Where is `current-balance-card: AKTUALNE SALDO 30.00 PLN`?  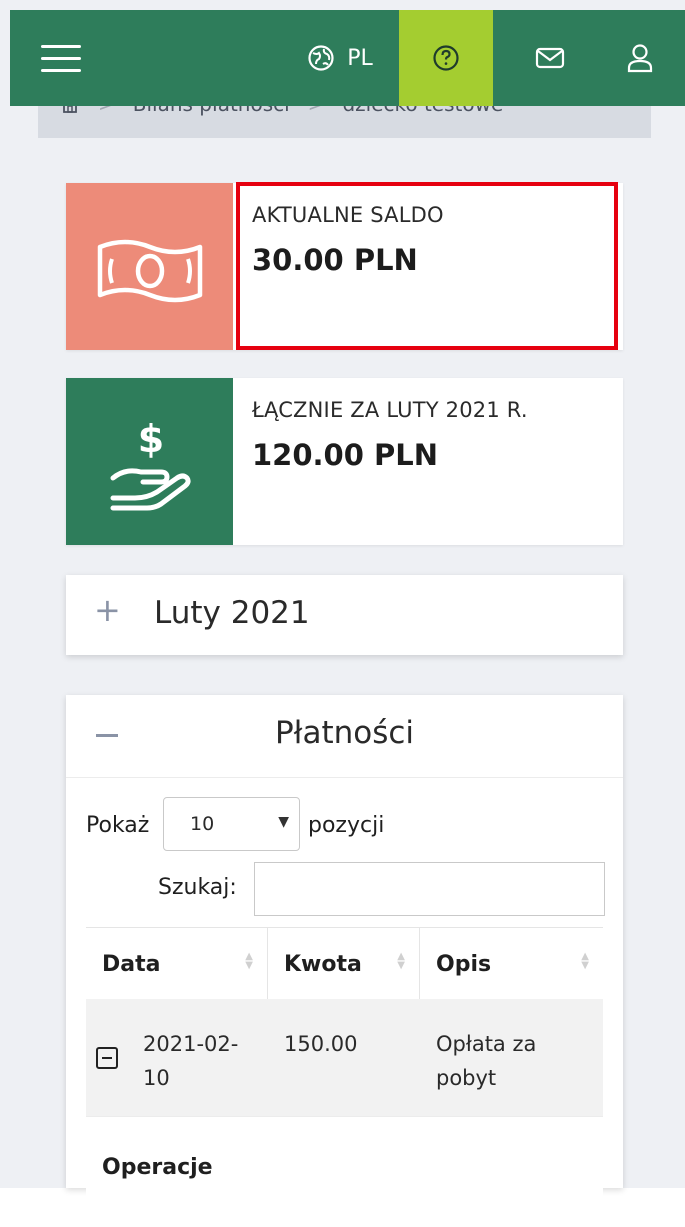
current-balance-card: AKTUALNE SALDO 30.00 PLN is located at coordinates (344, 266).